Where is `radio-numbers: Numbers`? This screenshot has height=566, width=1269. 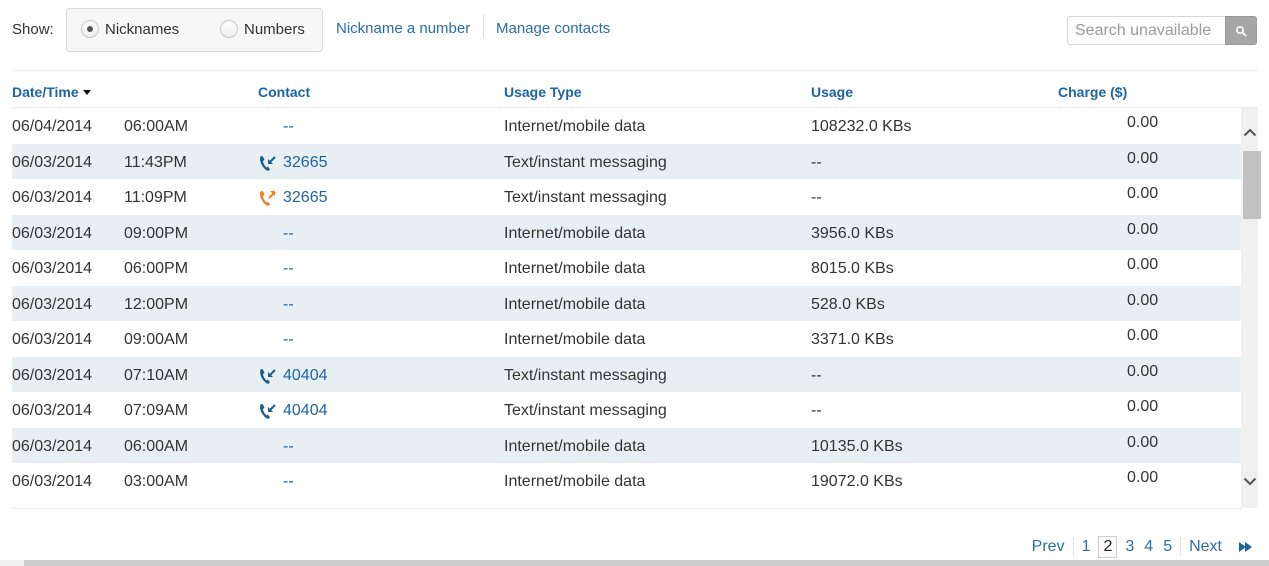
radio-numbers: Numbers is located at coordinates (262, 29).